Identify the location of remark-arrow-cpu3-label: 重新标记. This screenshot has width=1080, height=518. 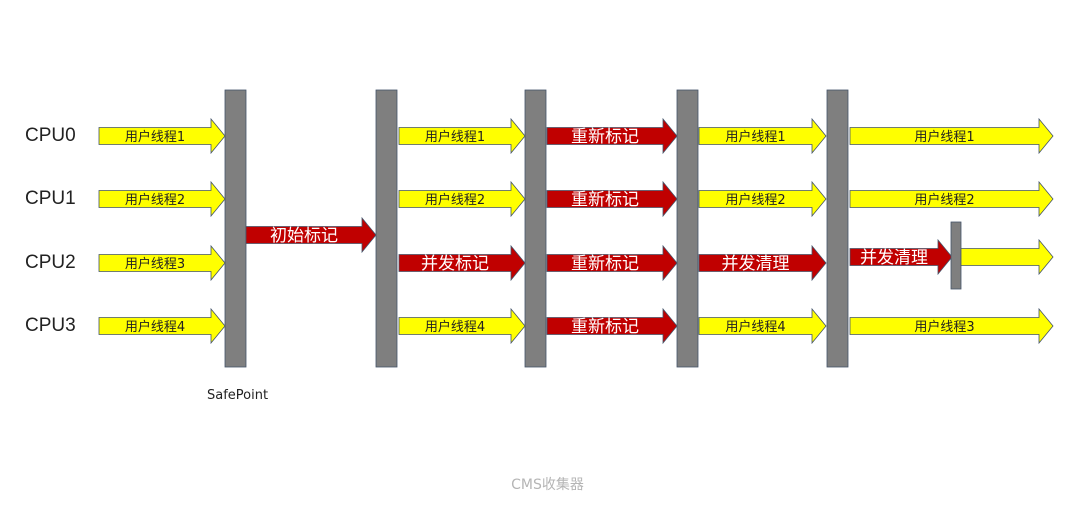
(605, 327).